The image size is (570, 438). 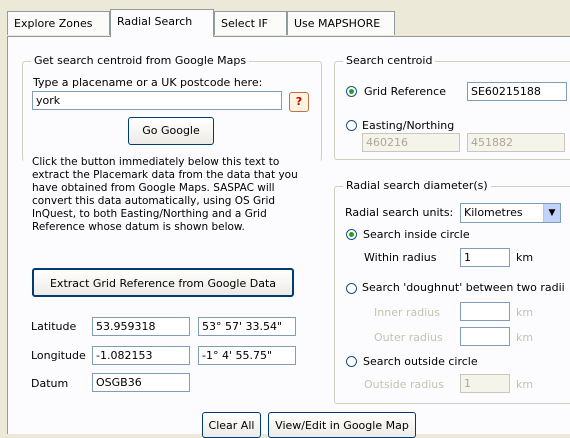 What do you see at coordinates (411, 142) in the screenshot?
I see `easting-input: 460216` at bounding box center [411, 142].